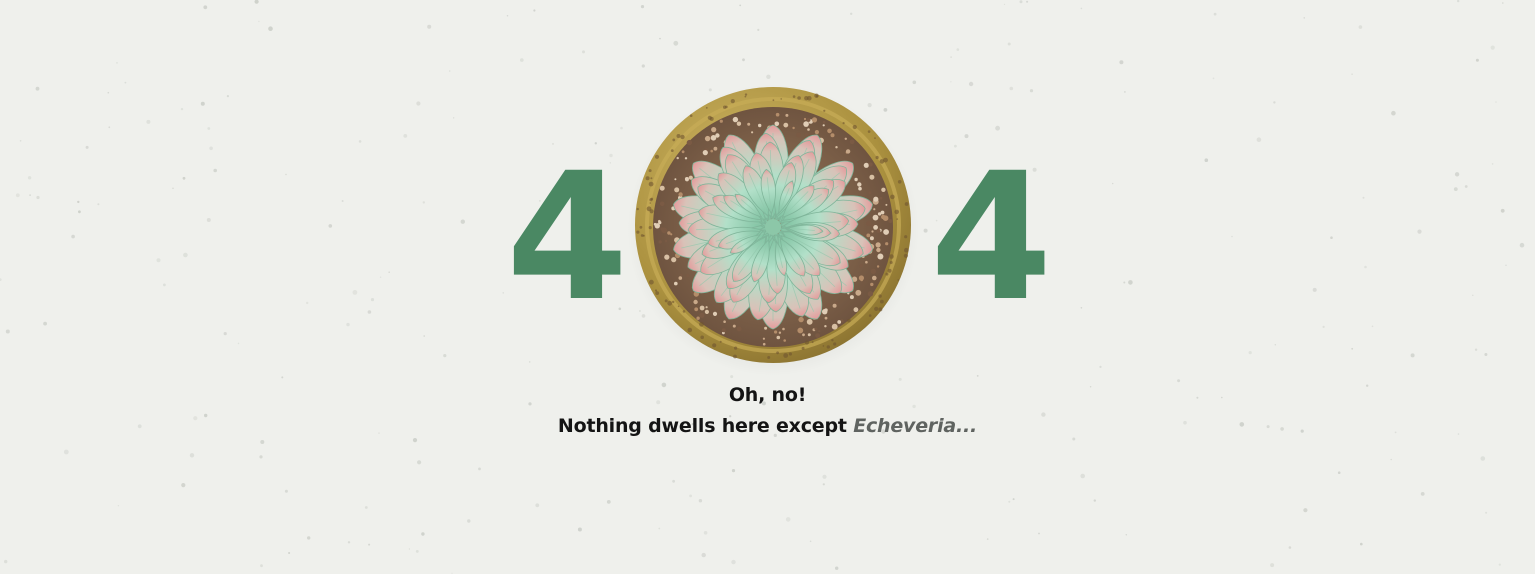  Describe the element at coordinates (705, 426) in the screenshot. I see `error-description-text: Nothing dwells here except` at that location.